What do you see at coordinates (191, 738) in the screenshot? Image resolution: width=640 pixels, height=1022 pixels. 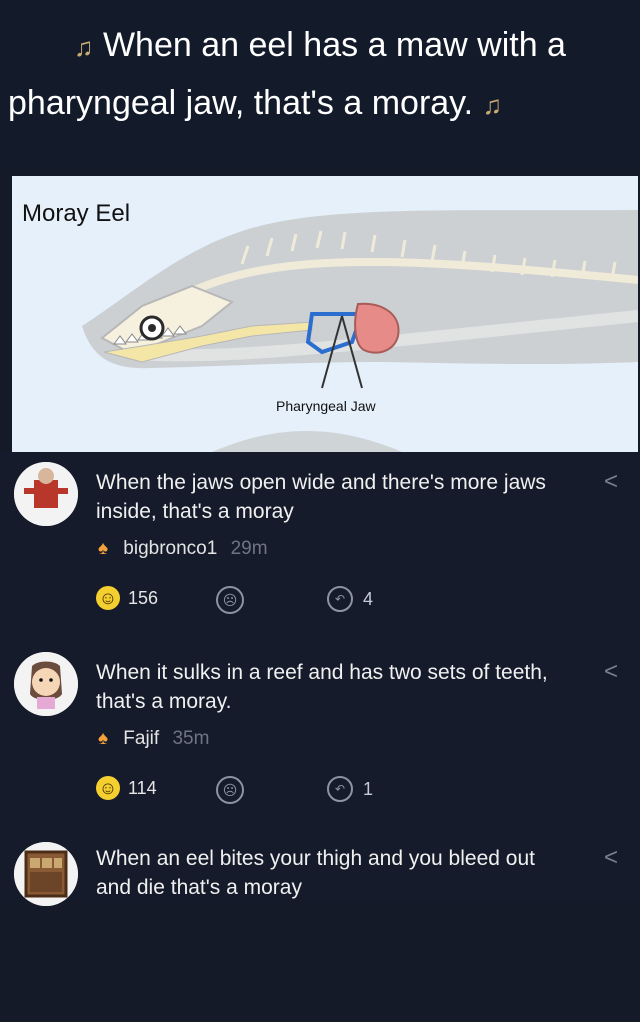 I see `comment-time: 35m` at bounding box center [191, 738].